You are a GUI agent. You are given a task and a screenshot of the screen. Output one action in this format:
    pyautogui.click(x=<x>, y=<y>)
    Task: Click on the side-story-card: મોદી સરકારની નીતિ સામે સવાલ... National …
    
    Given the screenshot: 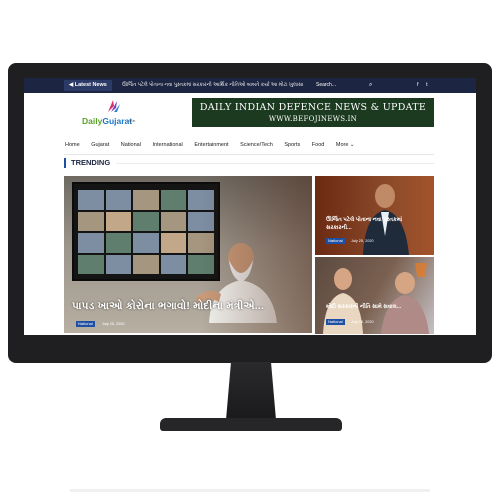 What is the action you would take?
    pyautogui.click(x=374, y=295)
    